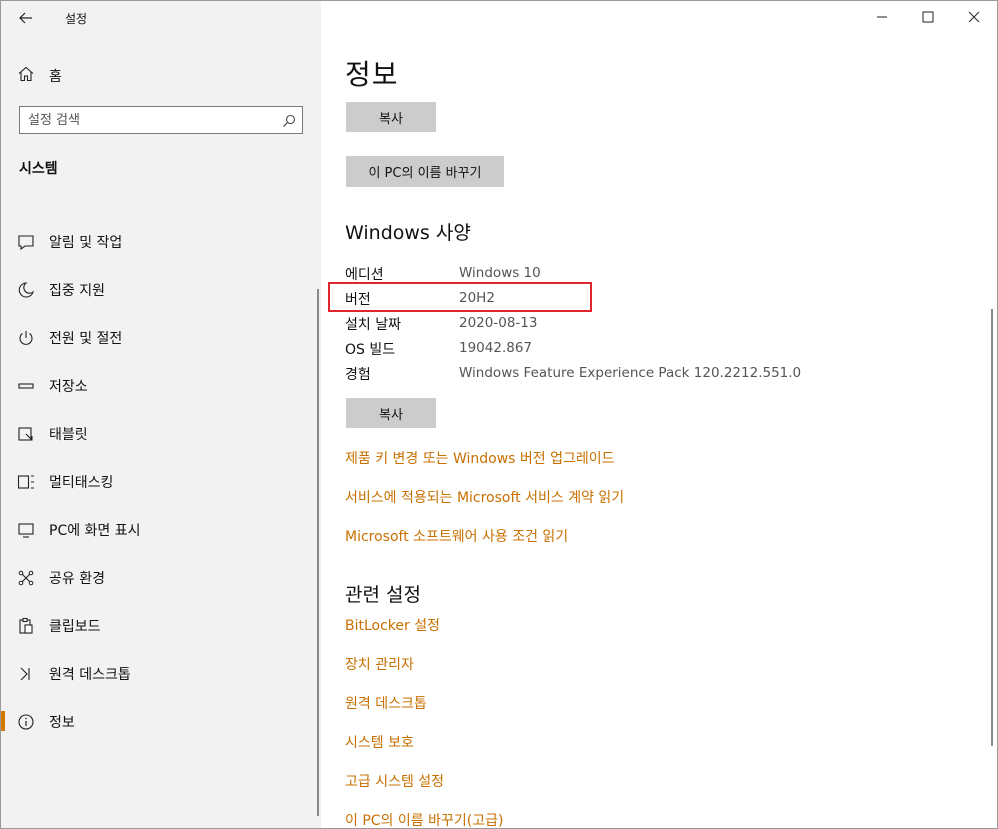 The image size is (998, 829). I want to click on back-arrow-icon, so click(26, 18).